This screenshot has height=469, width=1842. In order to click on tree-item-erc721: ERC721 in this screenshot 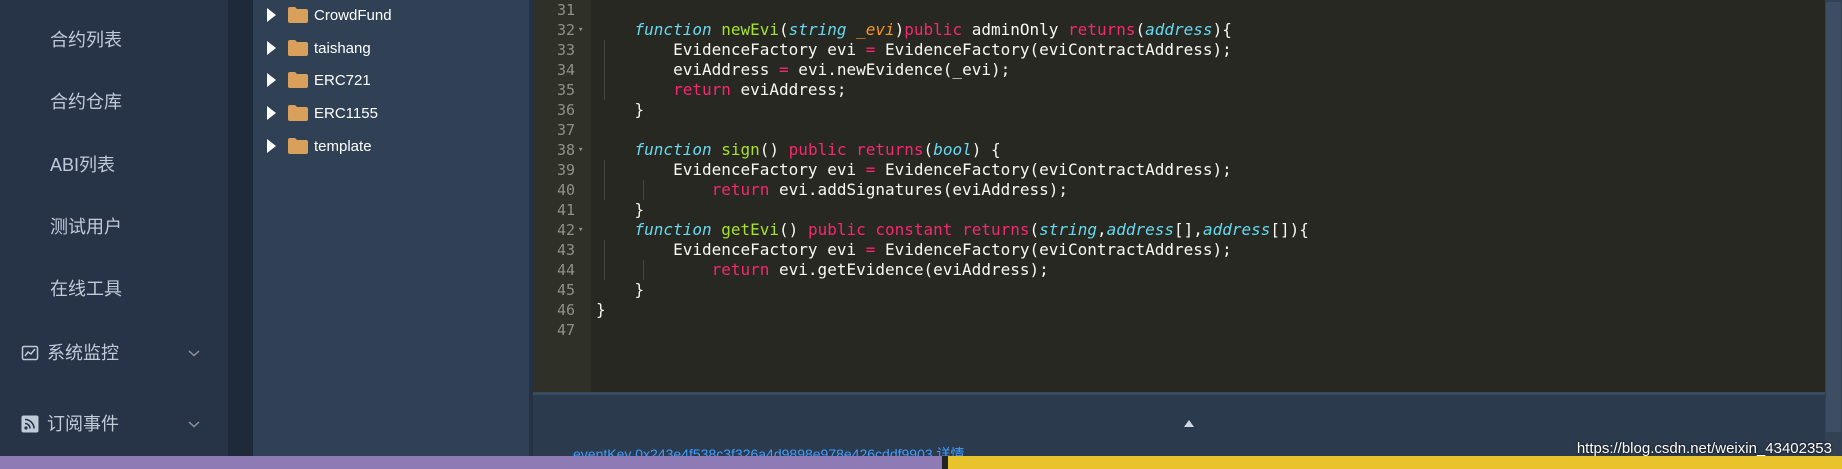, I will do `click(319, 80)`.